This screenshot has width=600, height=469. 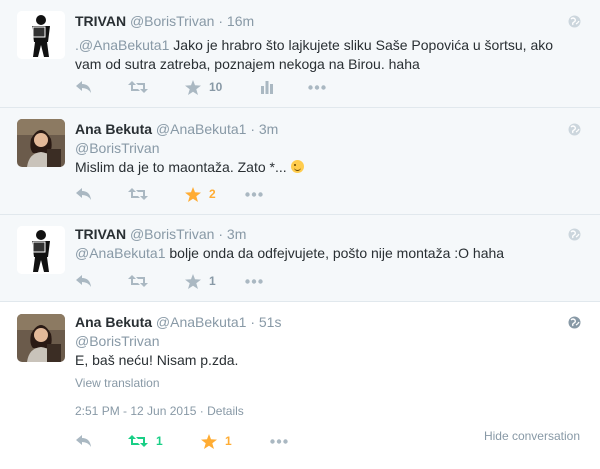 I want to click on favorite-count: 2, so click(x=212, y=194).